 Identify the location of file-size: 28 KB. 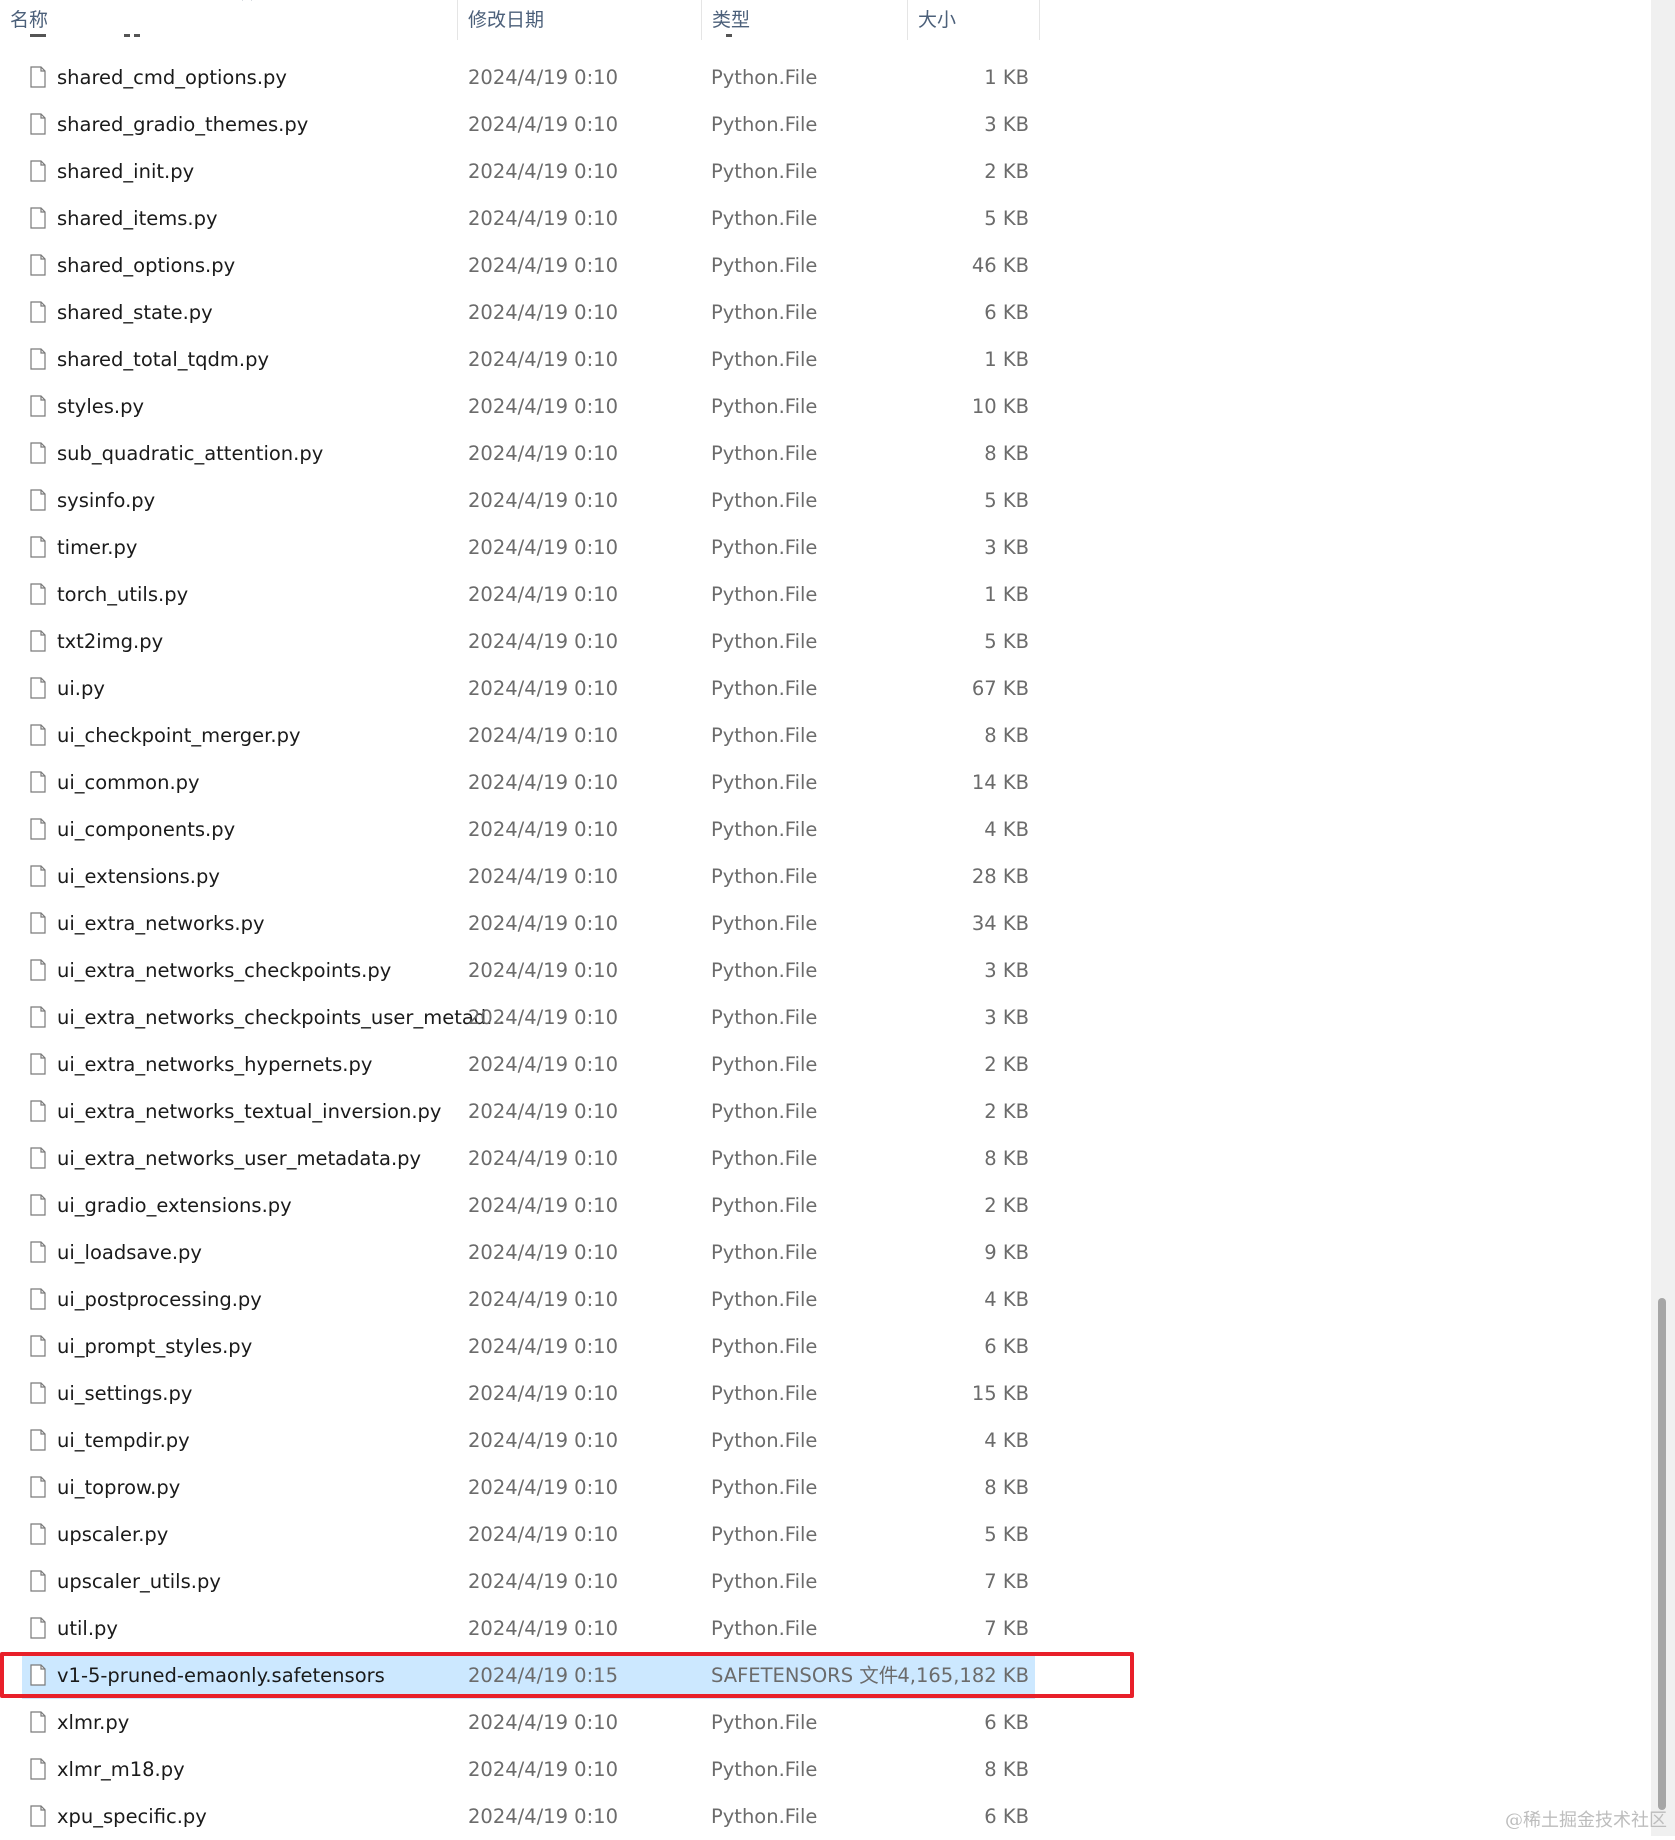
(1000, 876).